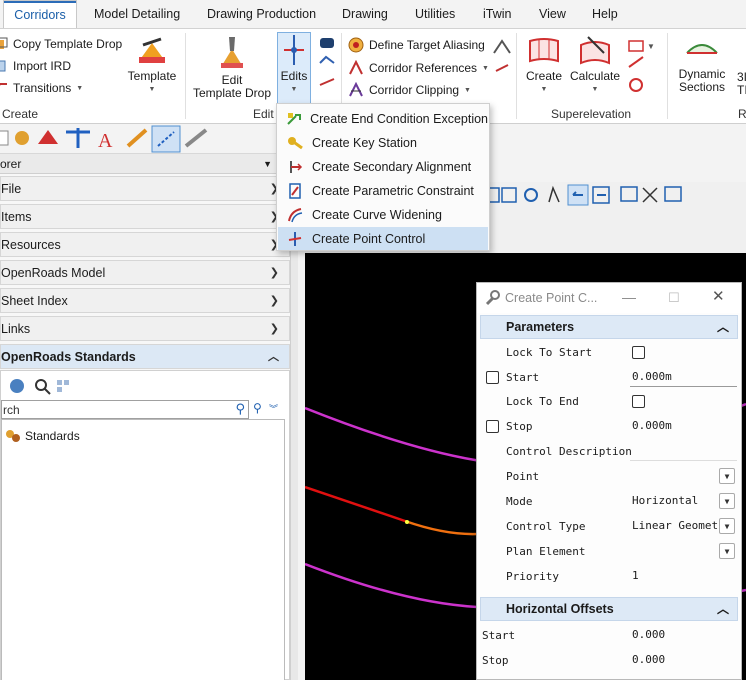 The width and height of the screenshot is (746, 680). I want to click on minimize-icon: —, so click(629, 297).